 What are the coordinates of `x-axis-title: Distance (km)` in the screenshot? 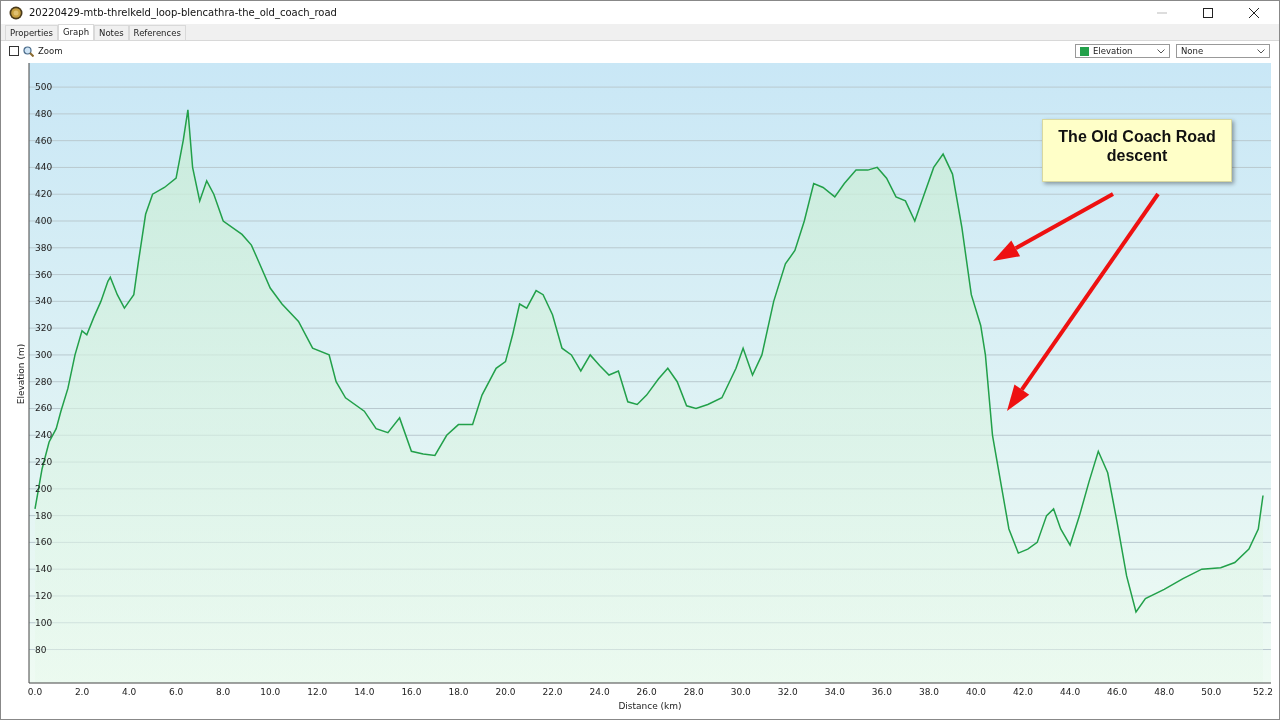 It's located at (650, 706).